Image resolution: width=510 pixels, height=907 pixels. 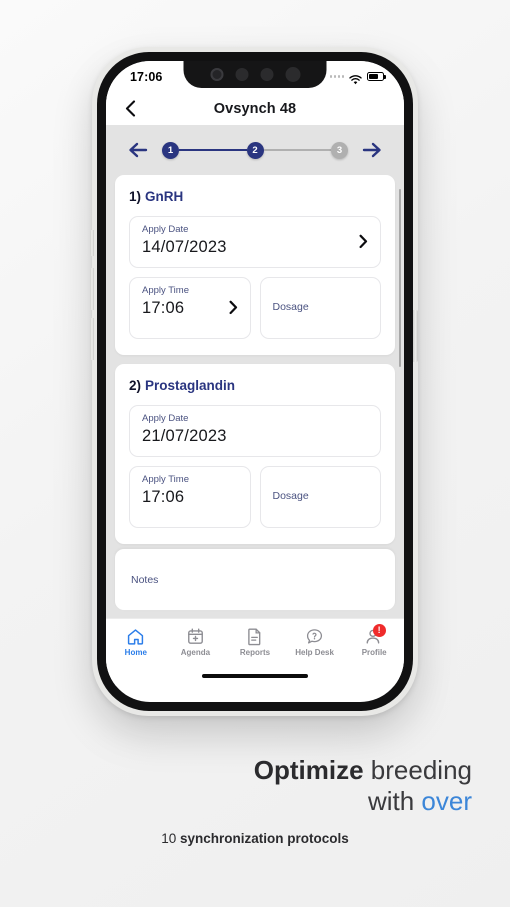 I want to click on calendar-plus-icon, so click(x=195, y=636).